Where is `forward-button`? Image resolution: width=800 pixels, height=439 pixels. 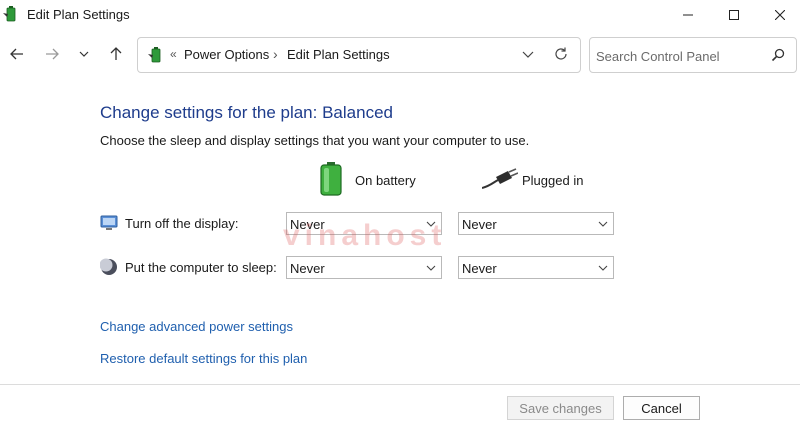
forward-button is located at coordinates (52, 54).